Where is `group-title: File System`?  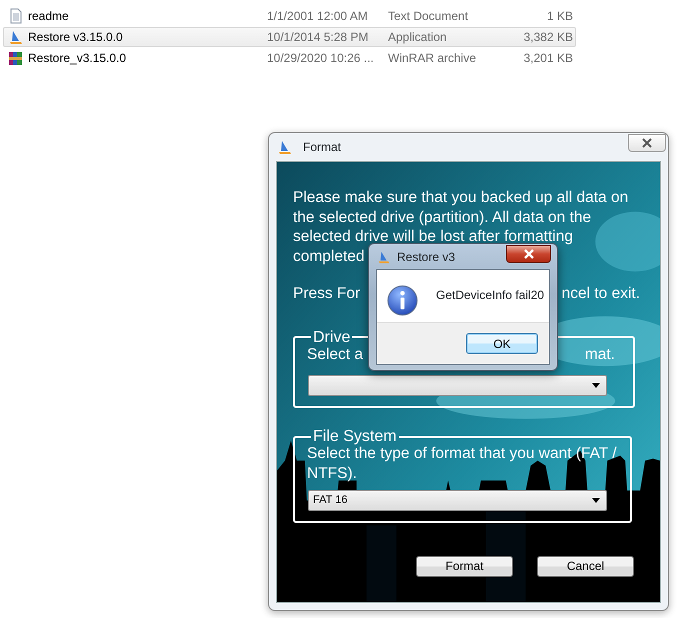 group-title: File System is located at coordinates (355, 436).